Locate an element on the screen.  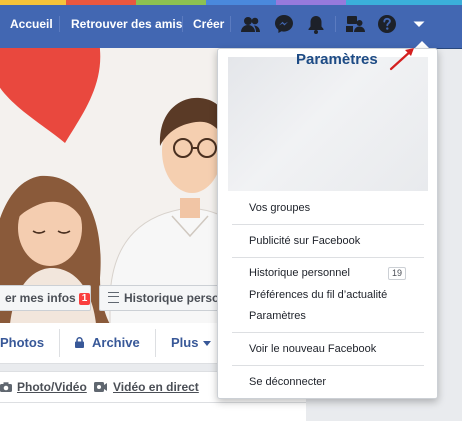
activity-log-count-badge: 19 is located at coordinates (397, 273).